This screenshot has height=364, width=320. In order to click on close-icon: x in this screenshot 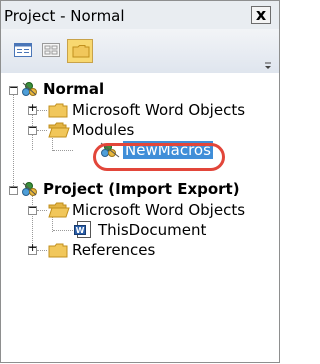, I will do `click(261, 14)`.